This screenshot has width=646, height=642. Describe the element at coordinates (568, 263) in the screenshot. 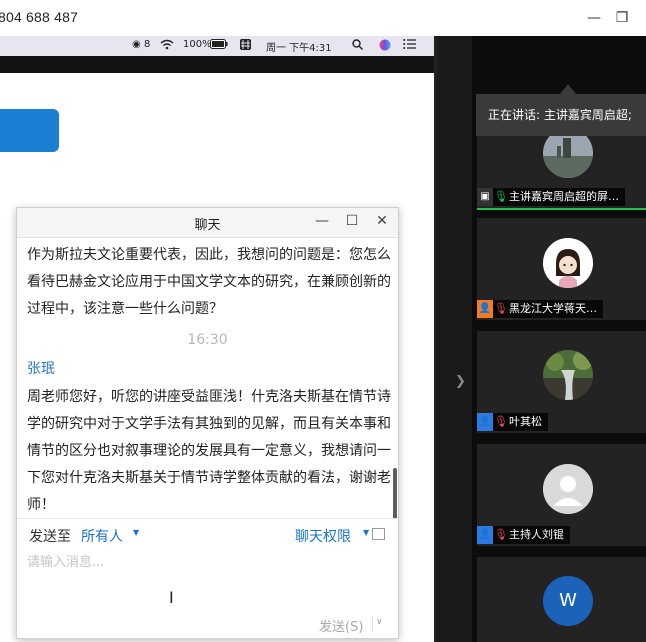

I see `cartoon-girl-icon` at that location.